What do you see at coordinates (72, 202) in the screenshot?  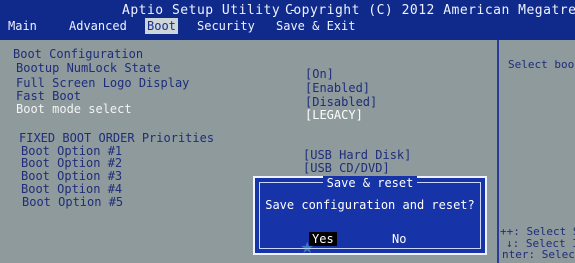 I see `boot-option-5-label: Boot Option #5` at bounding box center [72, 202].